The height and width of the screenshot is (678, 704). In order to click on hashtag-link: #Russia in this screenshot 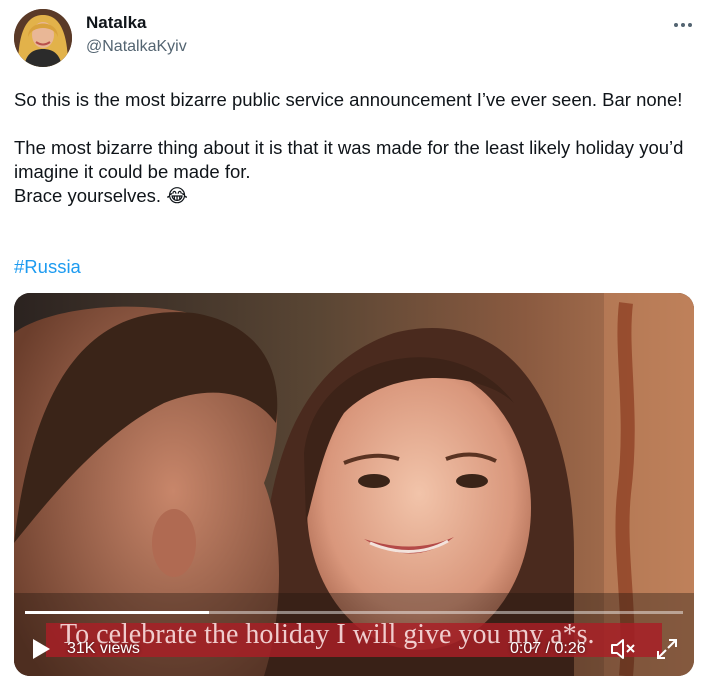, I will do `click(47, 267)`.